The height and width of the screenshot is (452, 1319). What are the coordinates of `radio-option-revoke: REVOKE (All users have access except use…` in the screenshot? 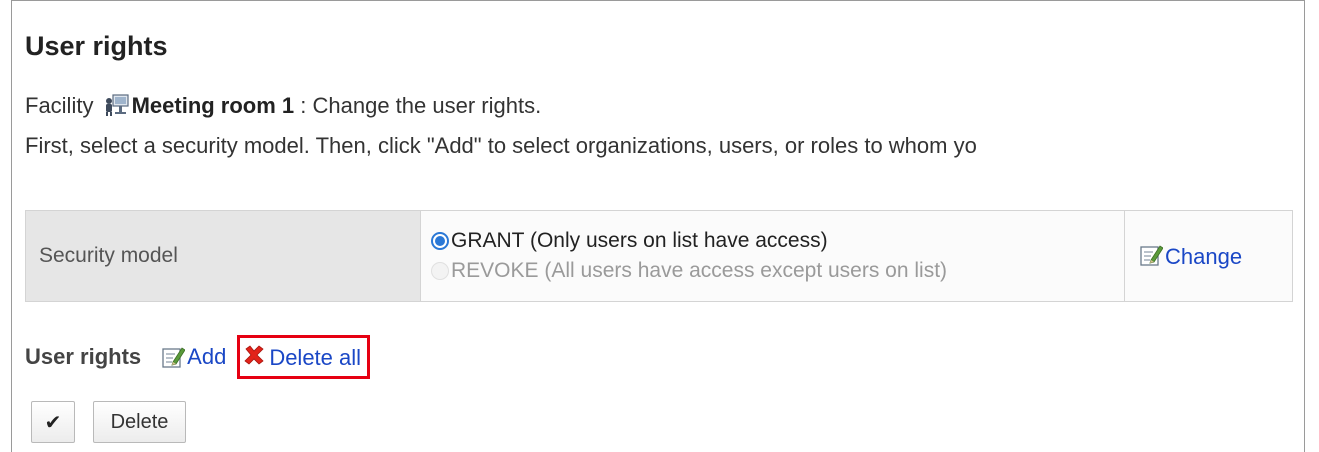 It's located at (777, 271).